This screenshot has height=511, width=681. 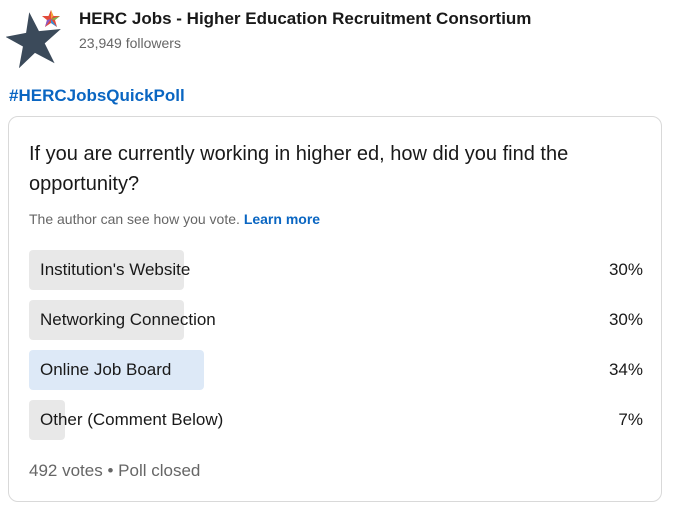 I want to click on privacy-text: The author can see how you vote., so click(x=134, y=219).